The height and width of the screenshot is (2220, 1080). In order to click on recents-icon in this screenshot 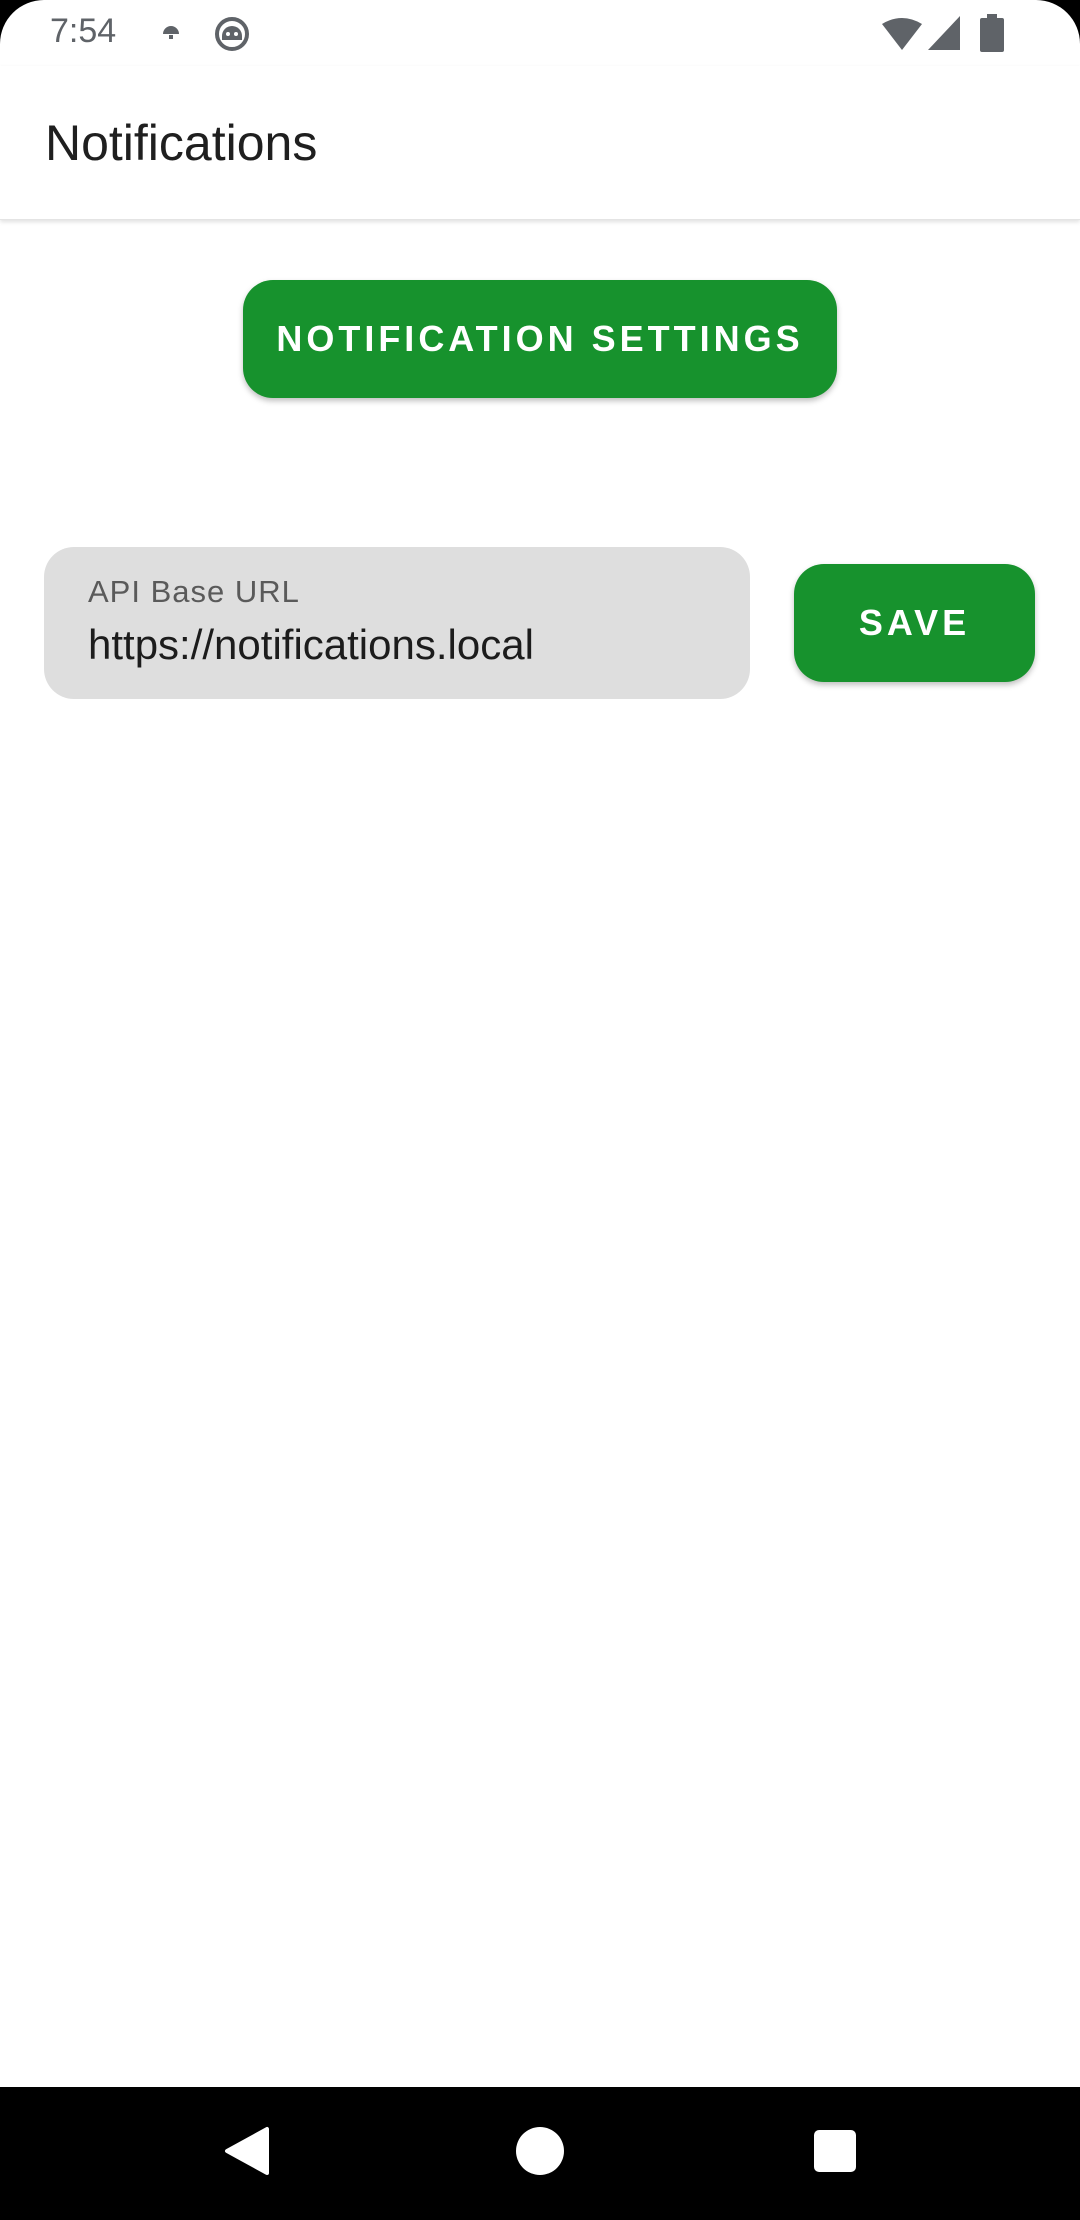, I will do `click(835, 2153)`.